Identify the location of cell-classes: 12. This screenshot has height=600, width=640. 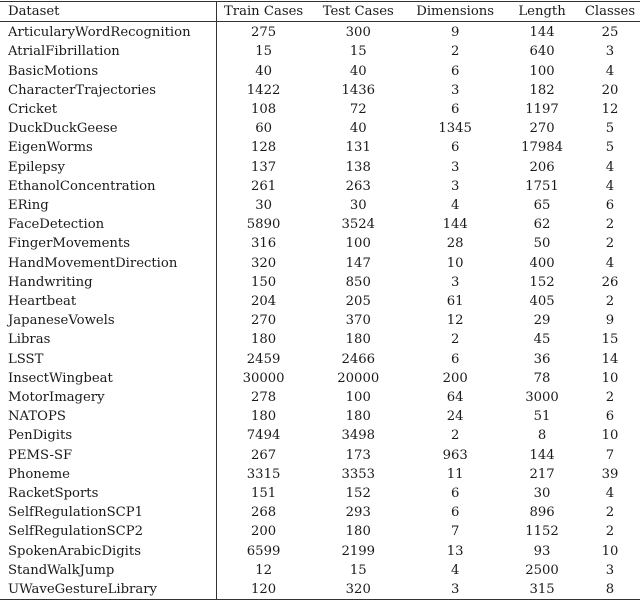
(610, 110).